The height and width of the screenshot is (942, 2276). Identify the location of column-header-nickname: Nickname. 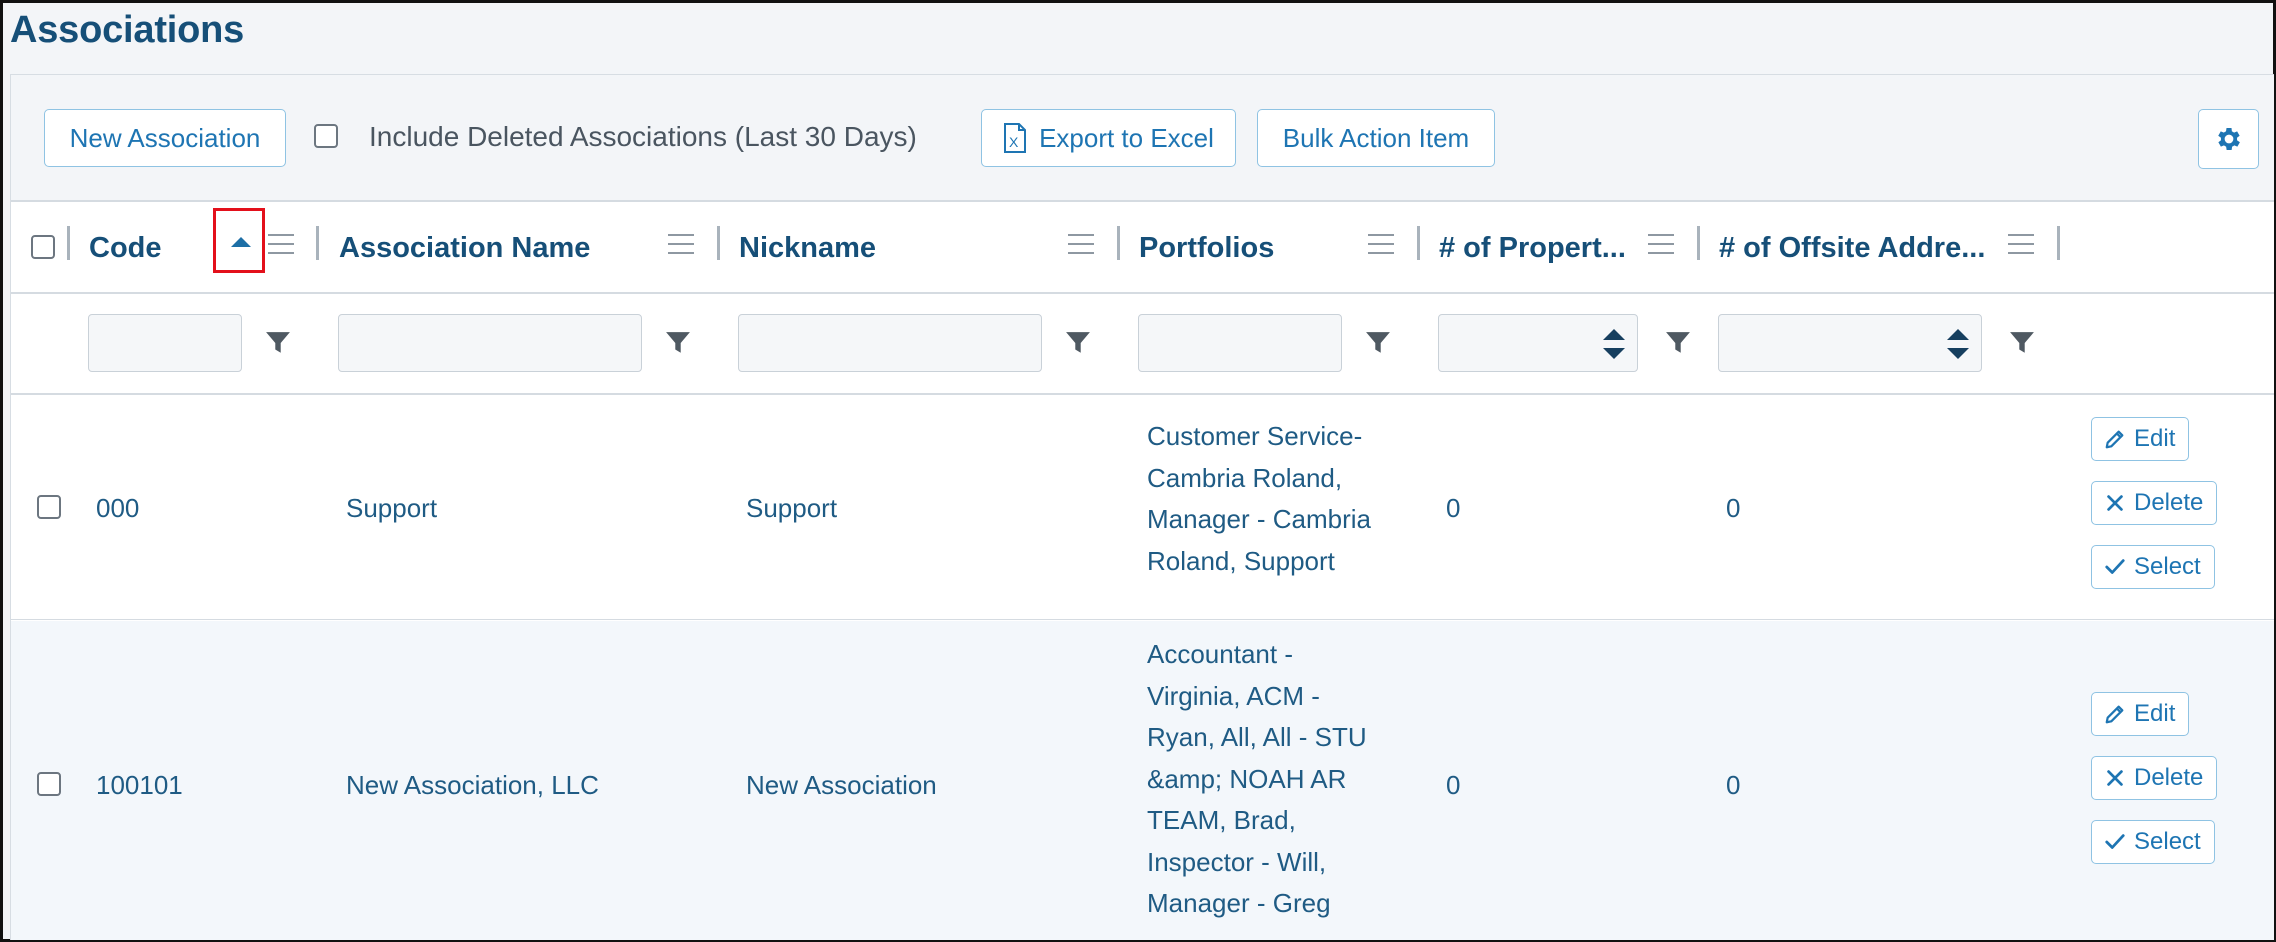
(807, 248).